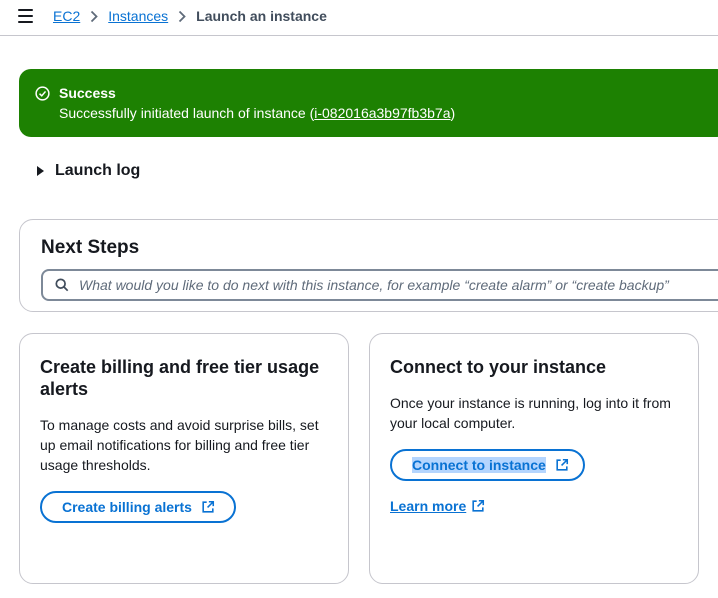 The image size is (718, 598). What do you see at coordinates (138, 16) in the screenshot?
I see `breadcrumb-instances: Instances` at bounding box center [138, 16].